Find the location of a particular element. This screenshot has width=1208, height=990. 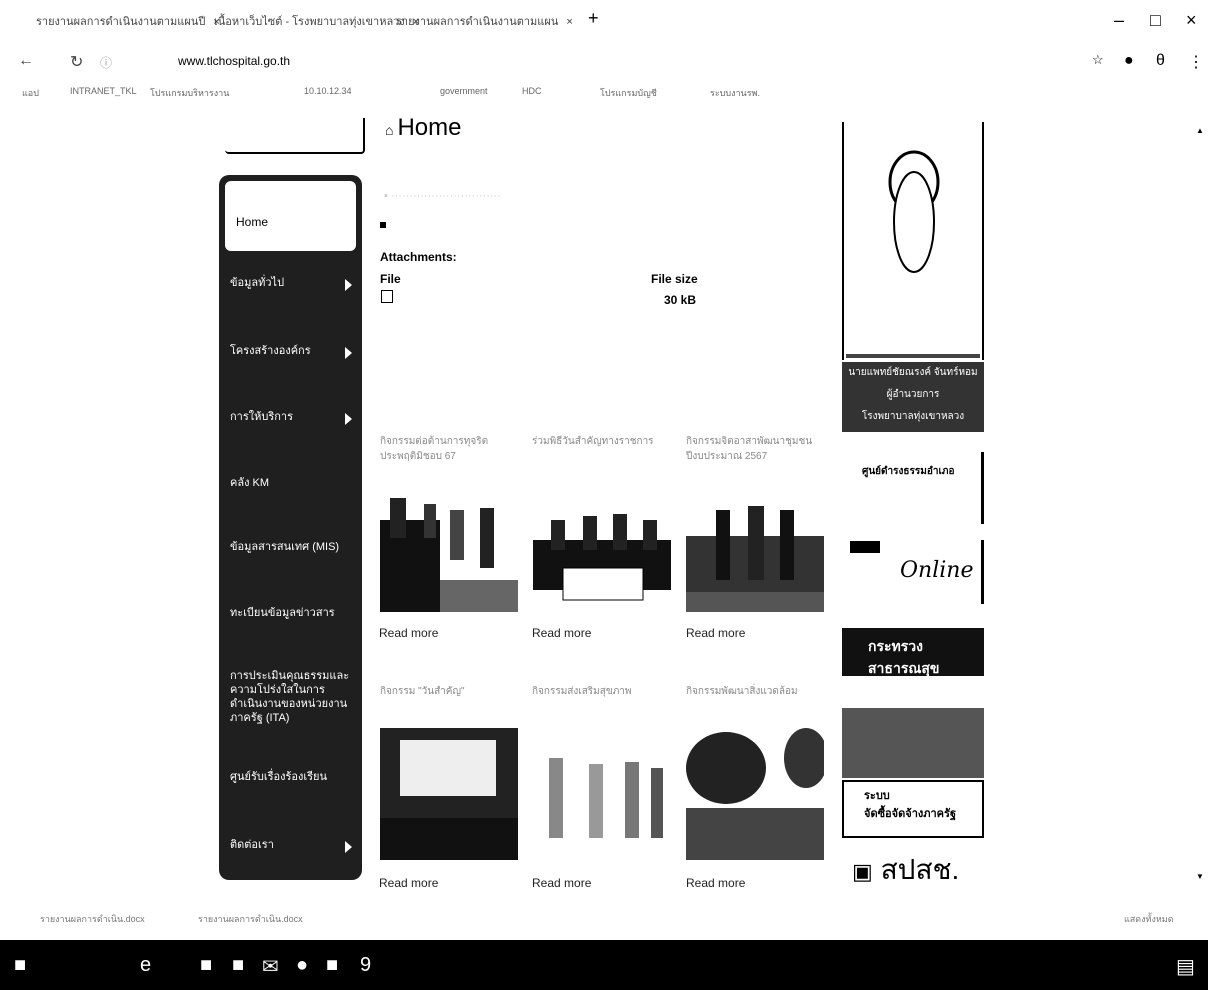

procurement-banner: ระบบ จัดซื้อจัดจ้างภาครัฐ is located at coordinates (913, 809).